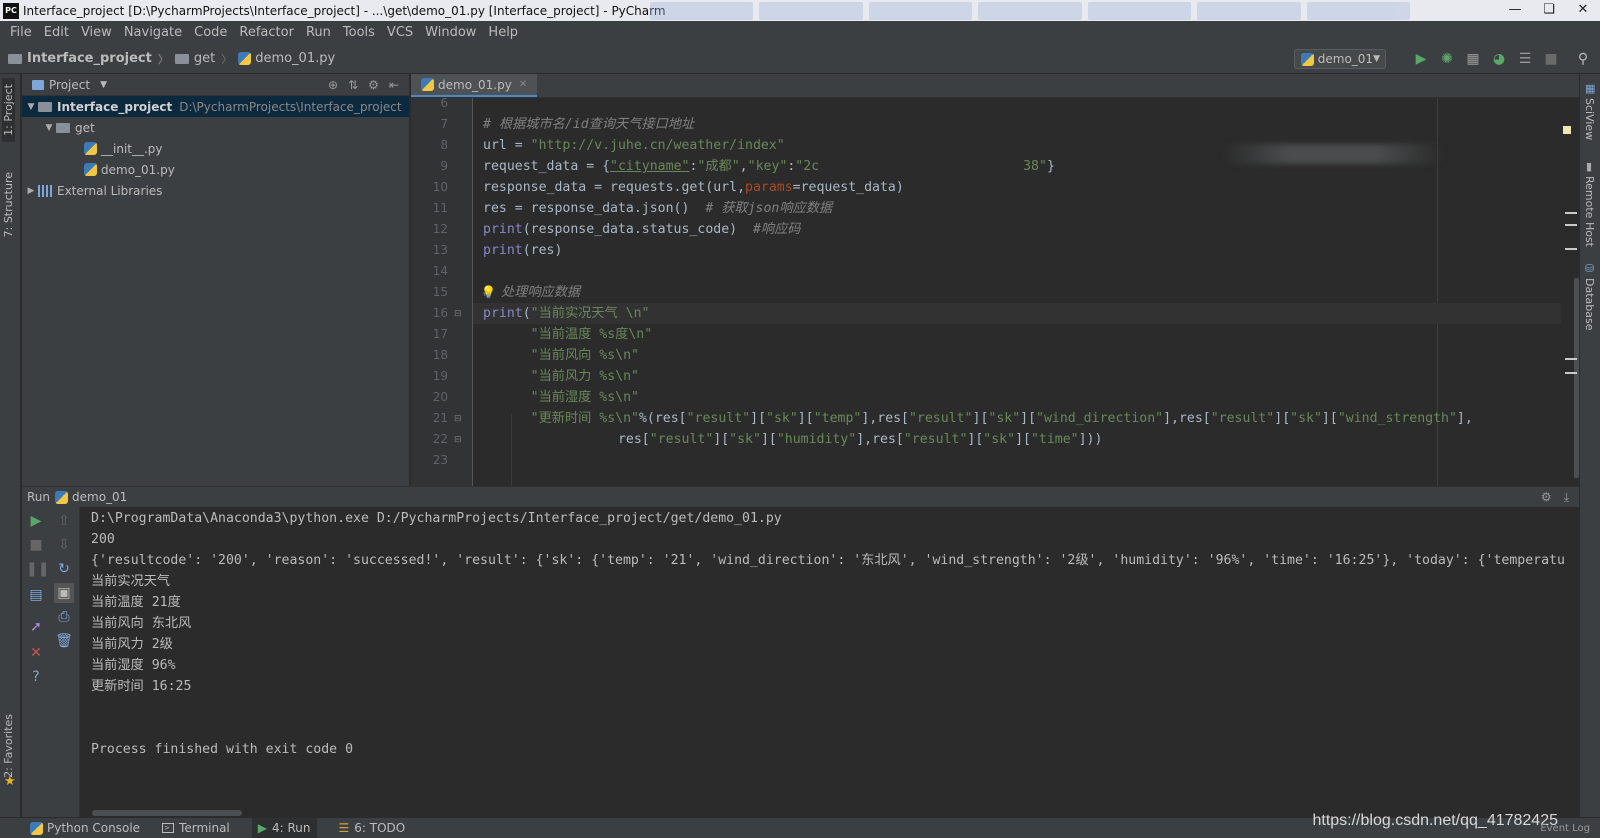 This screenshot has width=1600, height=838. I want to click on breadcrumb-get: get 〉, so click(203, 59).